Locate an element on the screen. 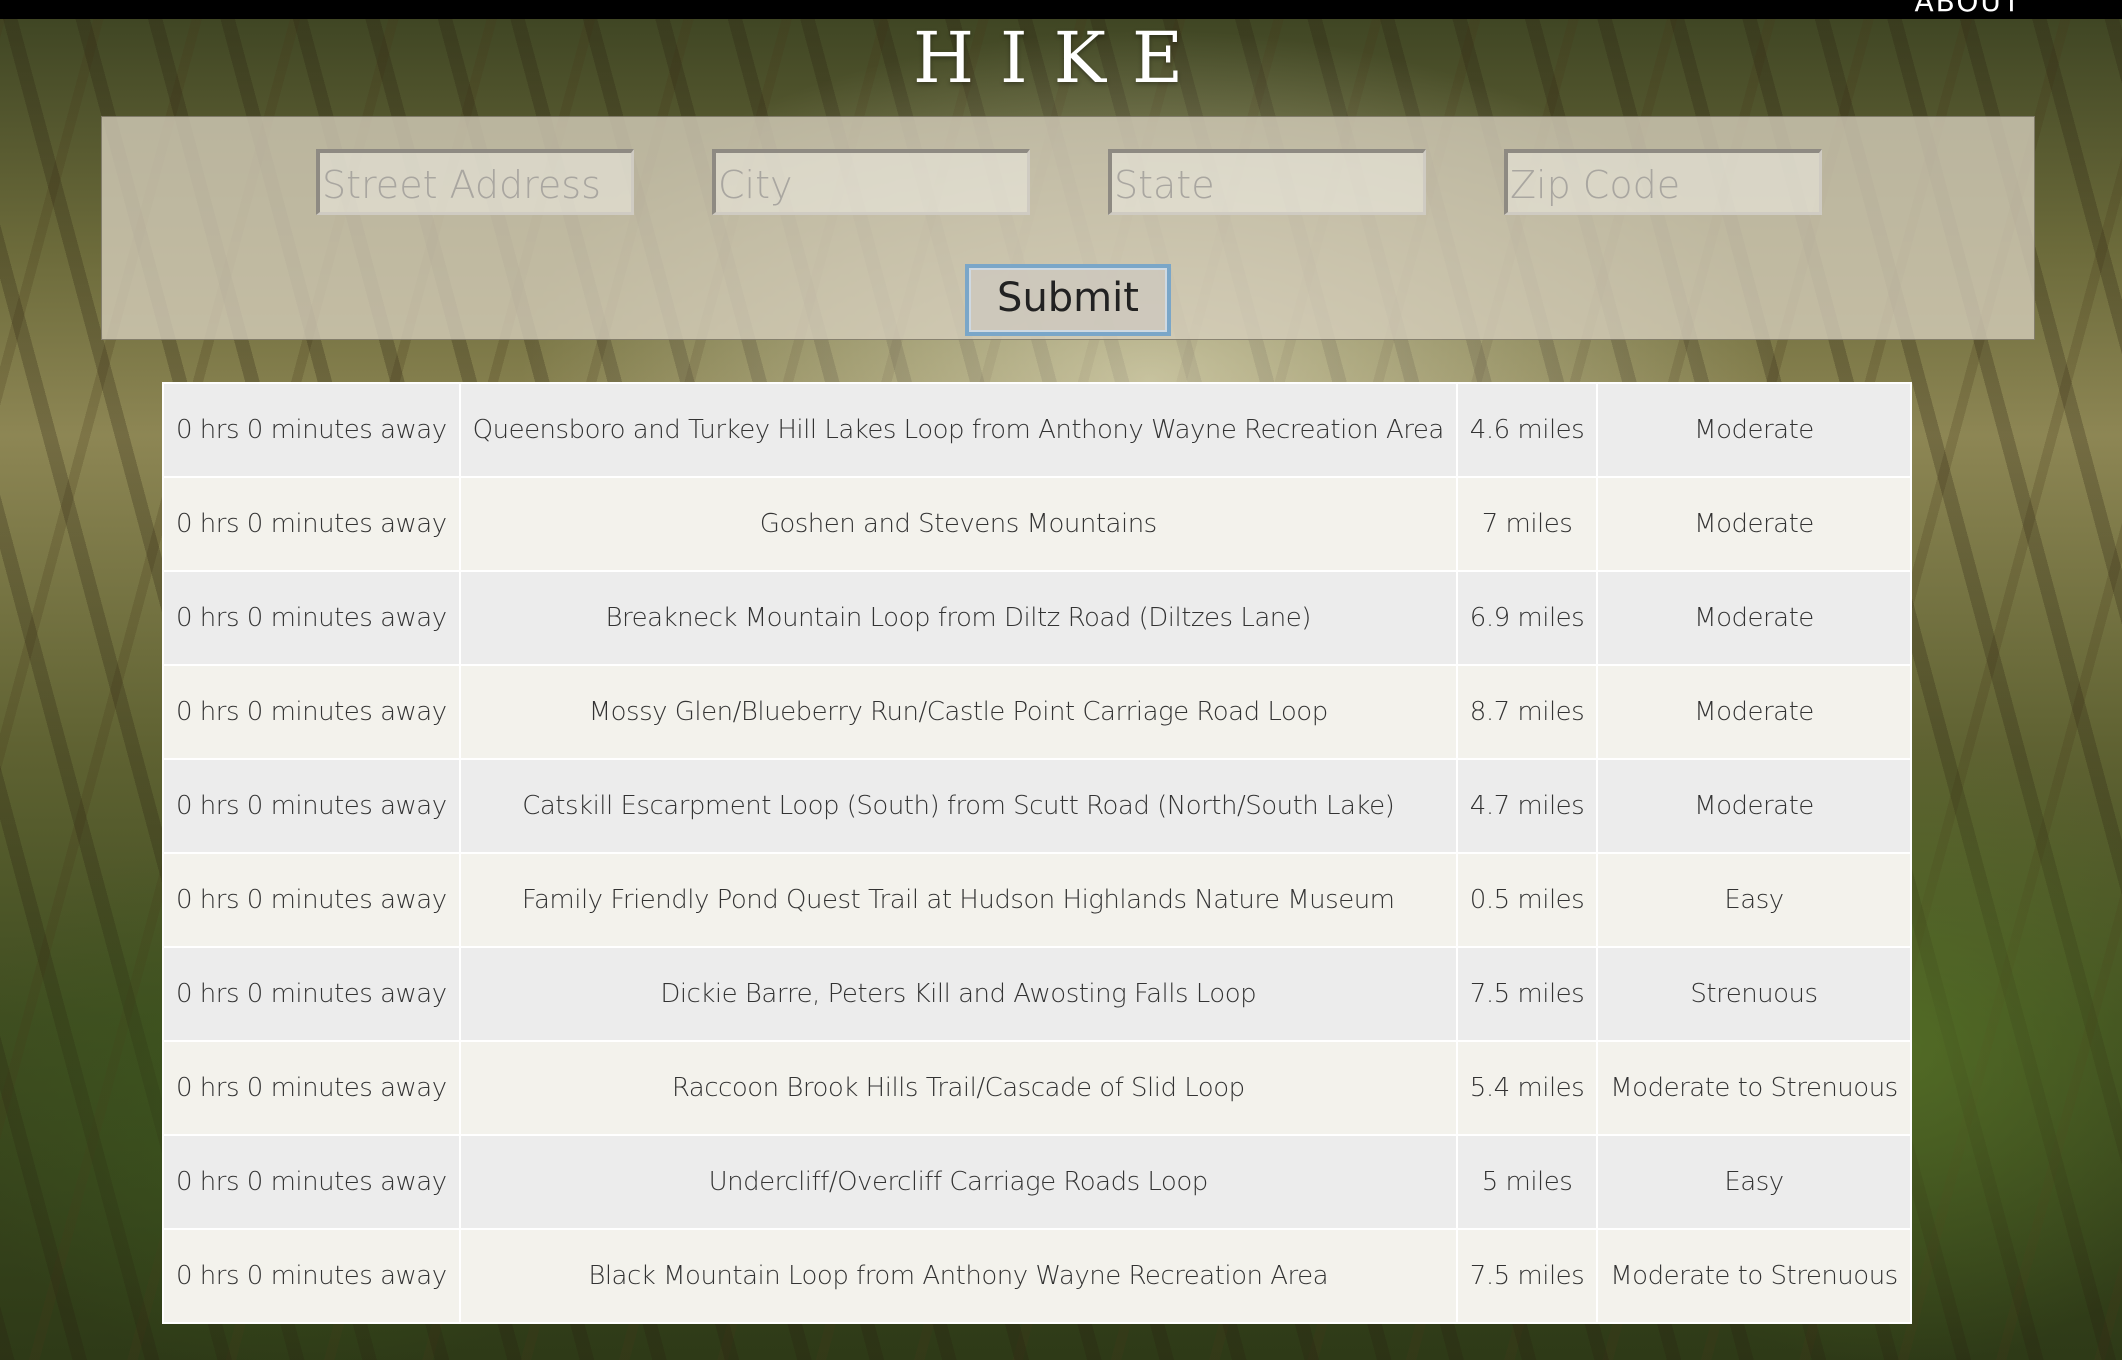 The height and width of the screenshot is (1360, 2122). distance-cell: 0.5 miles is located at coordinates (1527, 900).